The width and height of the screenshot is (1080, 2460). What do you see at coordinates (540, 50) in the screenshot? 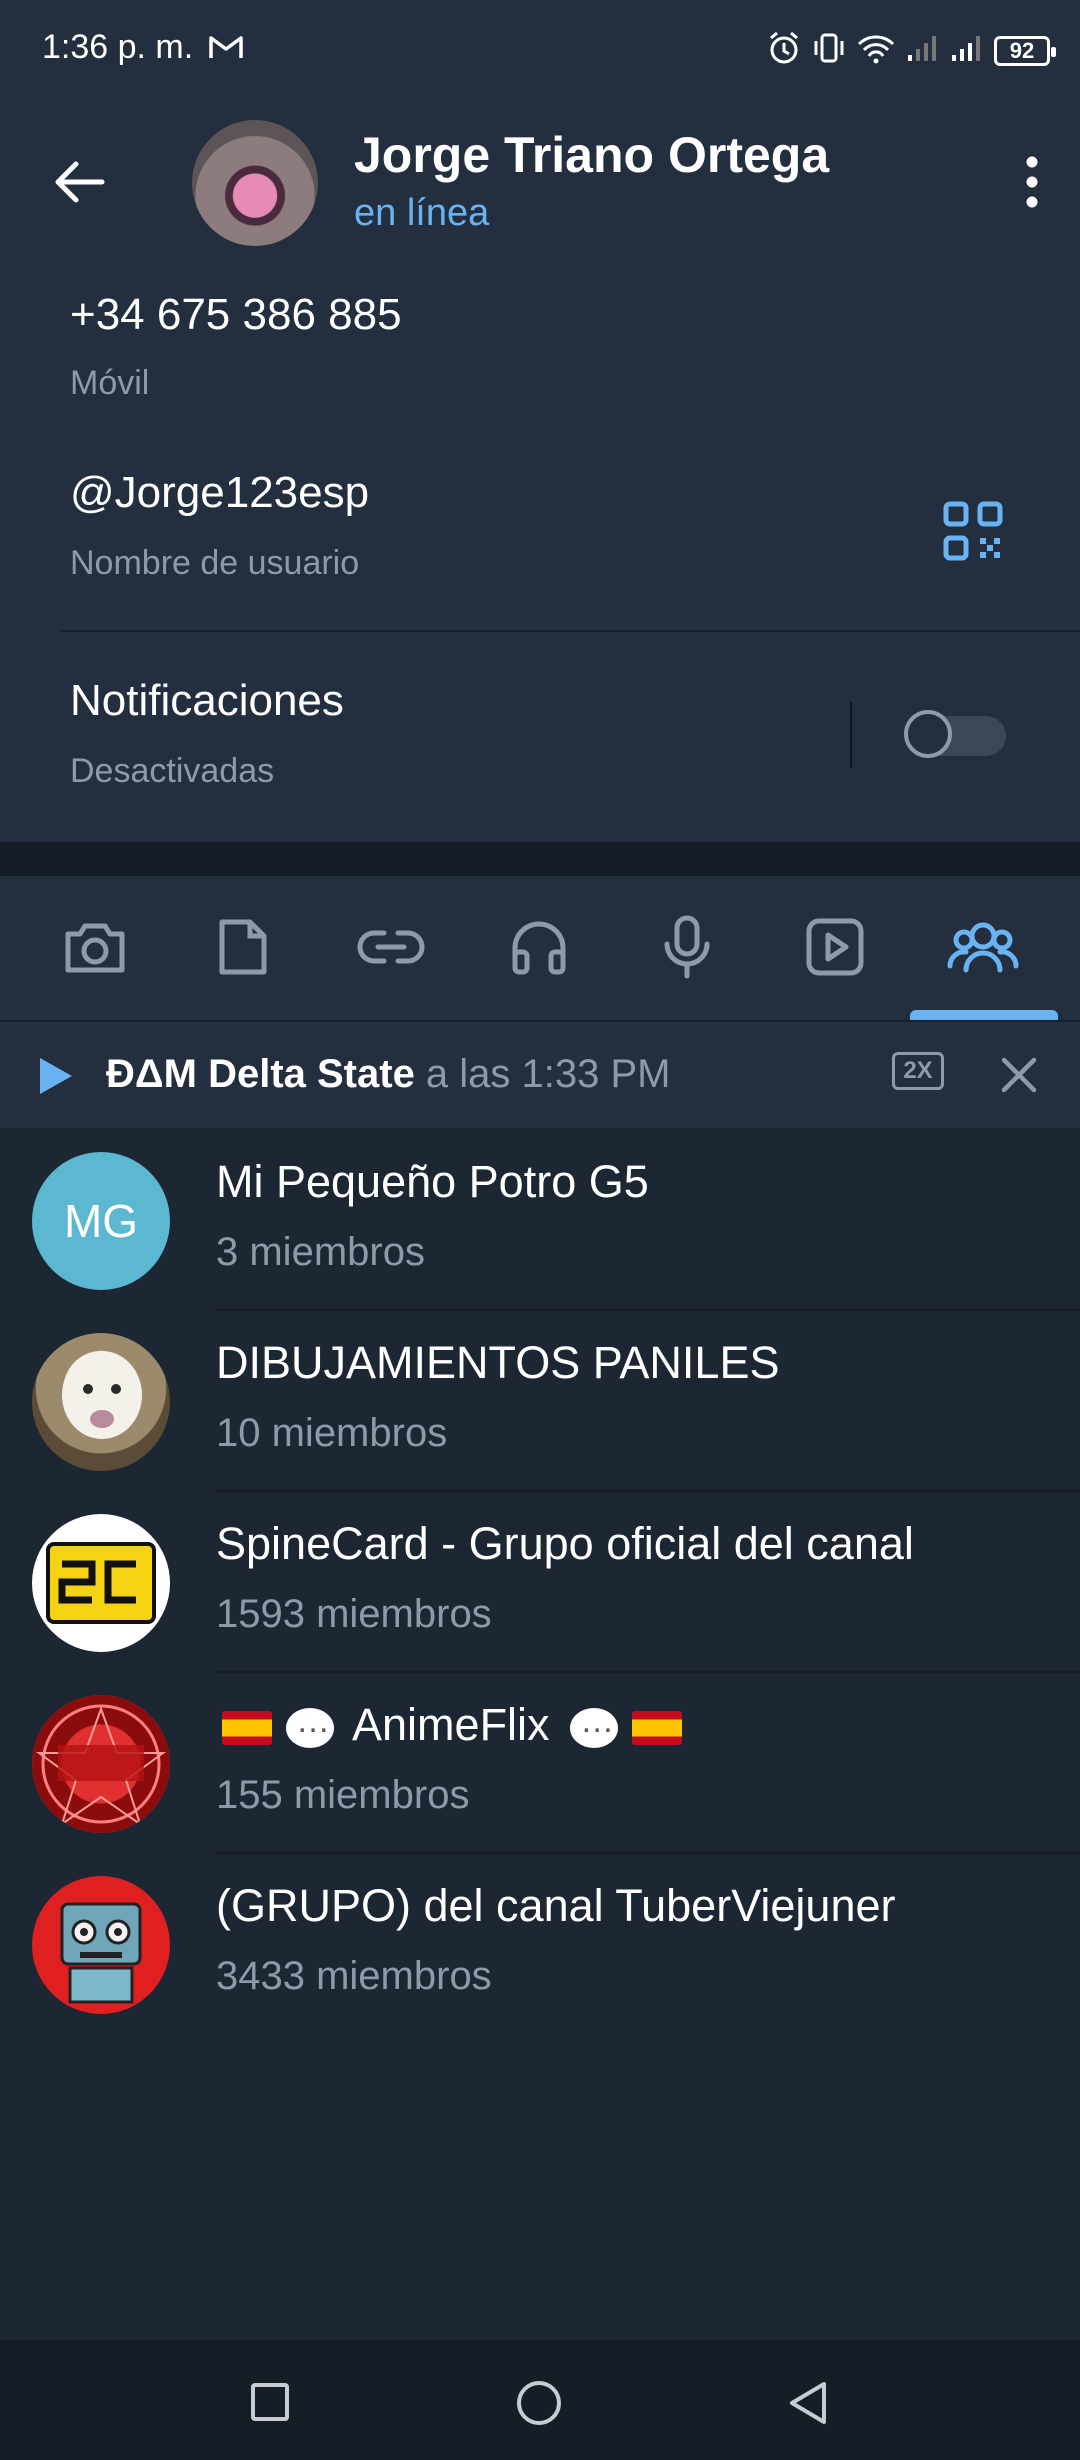
I see `status-bar: 1:36 p. m. 92` at bounding box center [540, 50].